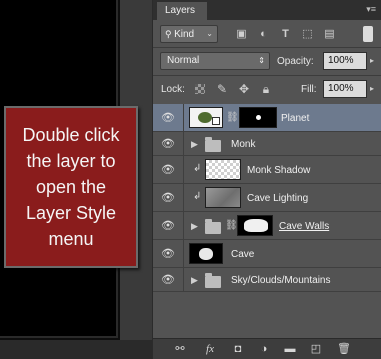 The image size is (381, 359). Describe the element at coordinates (264, 349) in the screenshot. I see `adjustment-layer-icon: ◑` at that location.